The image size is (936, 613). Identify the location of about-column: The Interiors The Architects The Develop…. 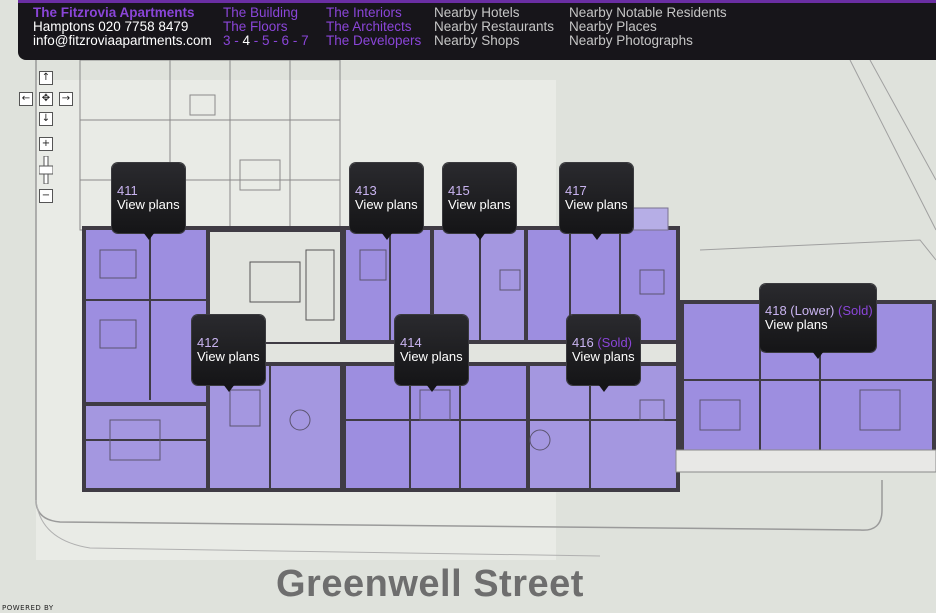
(373, 27).